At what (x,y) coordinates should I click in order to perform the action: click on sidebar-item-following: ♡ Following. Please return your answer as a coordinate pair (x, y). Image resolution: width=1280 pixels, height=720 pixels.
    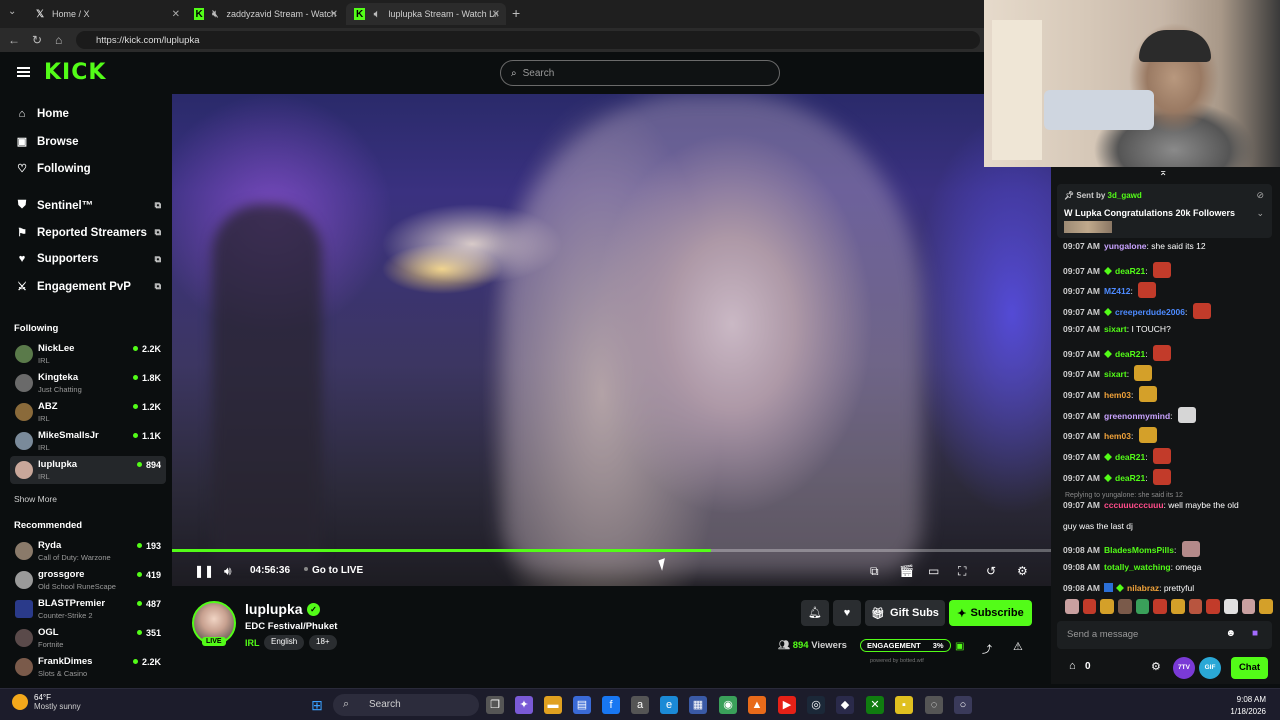
    Looking at the image, I should click on (53, 169).